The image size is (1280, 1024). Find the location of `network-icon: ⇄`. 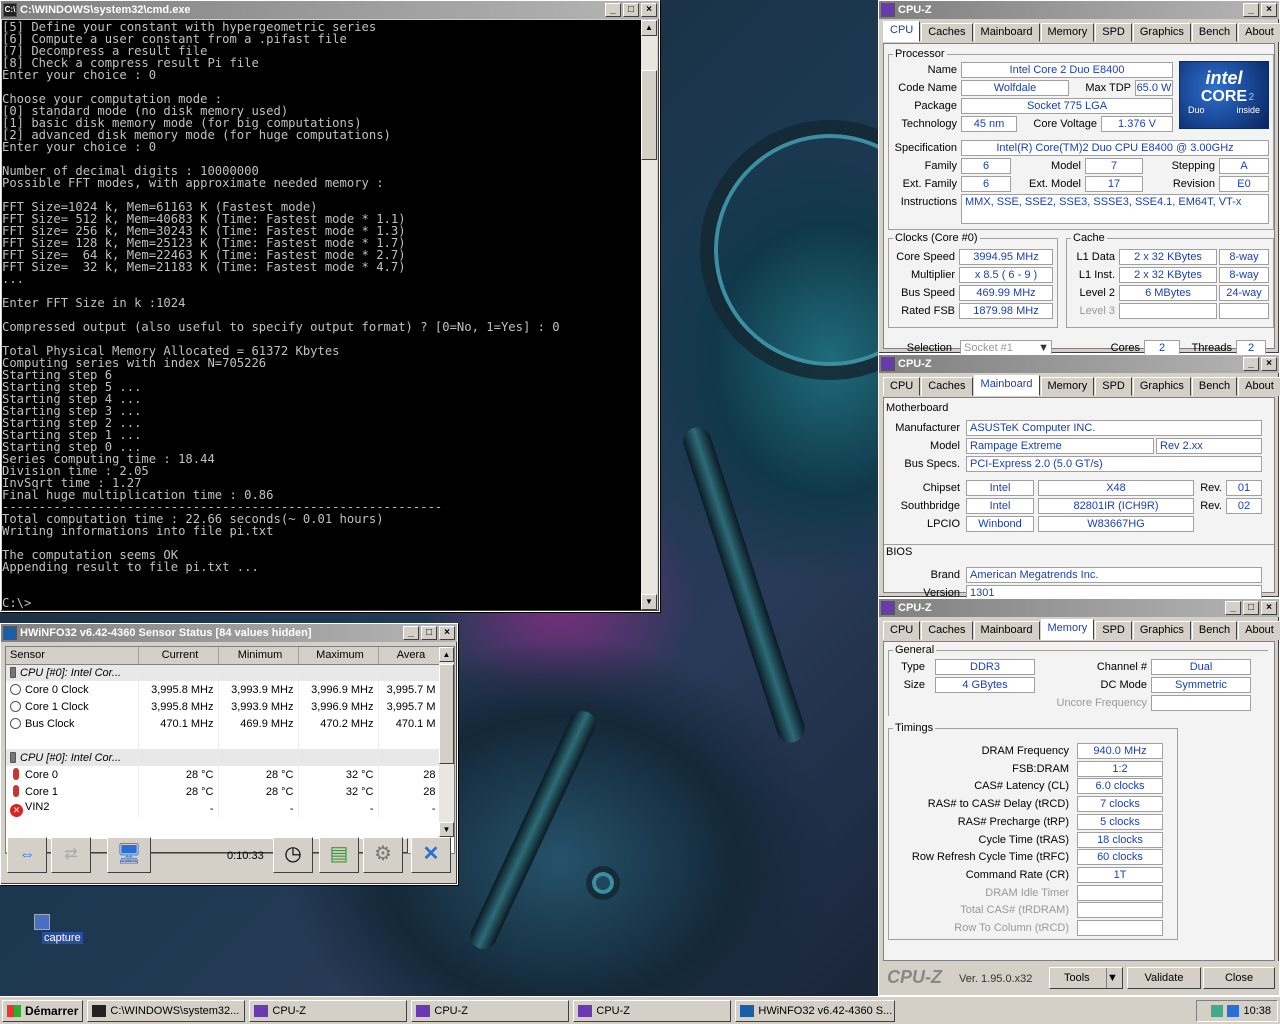

network-icon: ⇄ is located at coordinates (71, 855).